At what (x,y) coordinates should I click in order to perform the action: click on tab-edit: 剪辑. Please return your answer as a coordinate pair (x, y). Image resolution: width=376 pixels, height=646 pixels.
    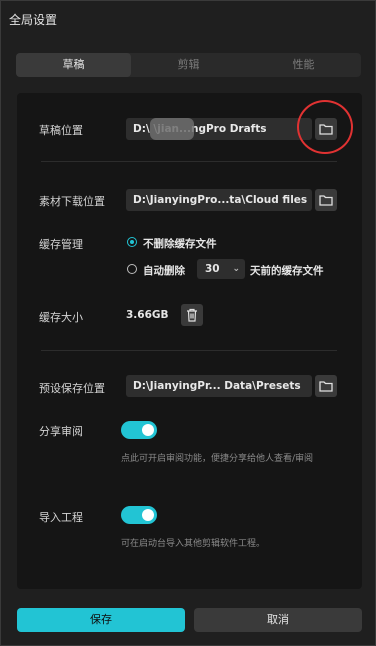
    Looking at the image, I should click on (188, 65).